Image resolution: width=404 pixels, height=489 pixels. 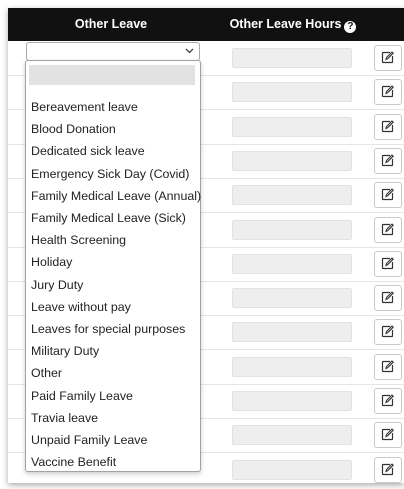 I want to click on col-header-other-leave-label: Other Leave, so click(x=111, y=24).